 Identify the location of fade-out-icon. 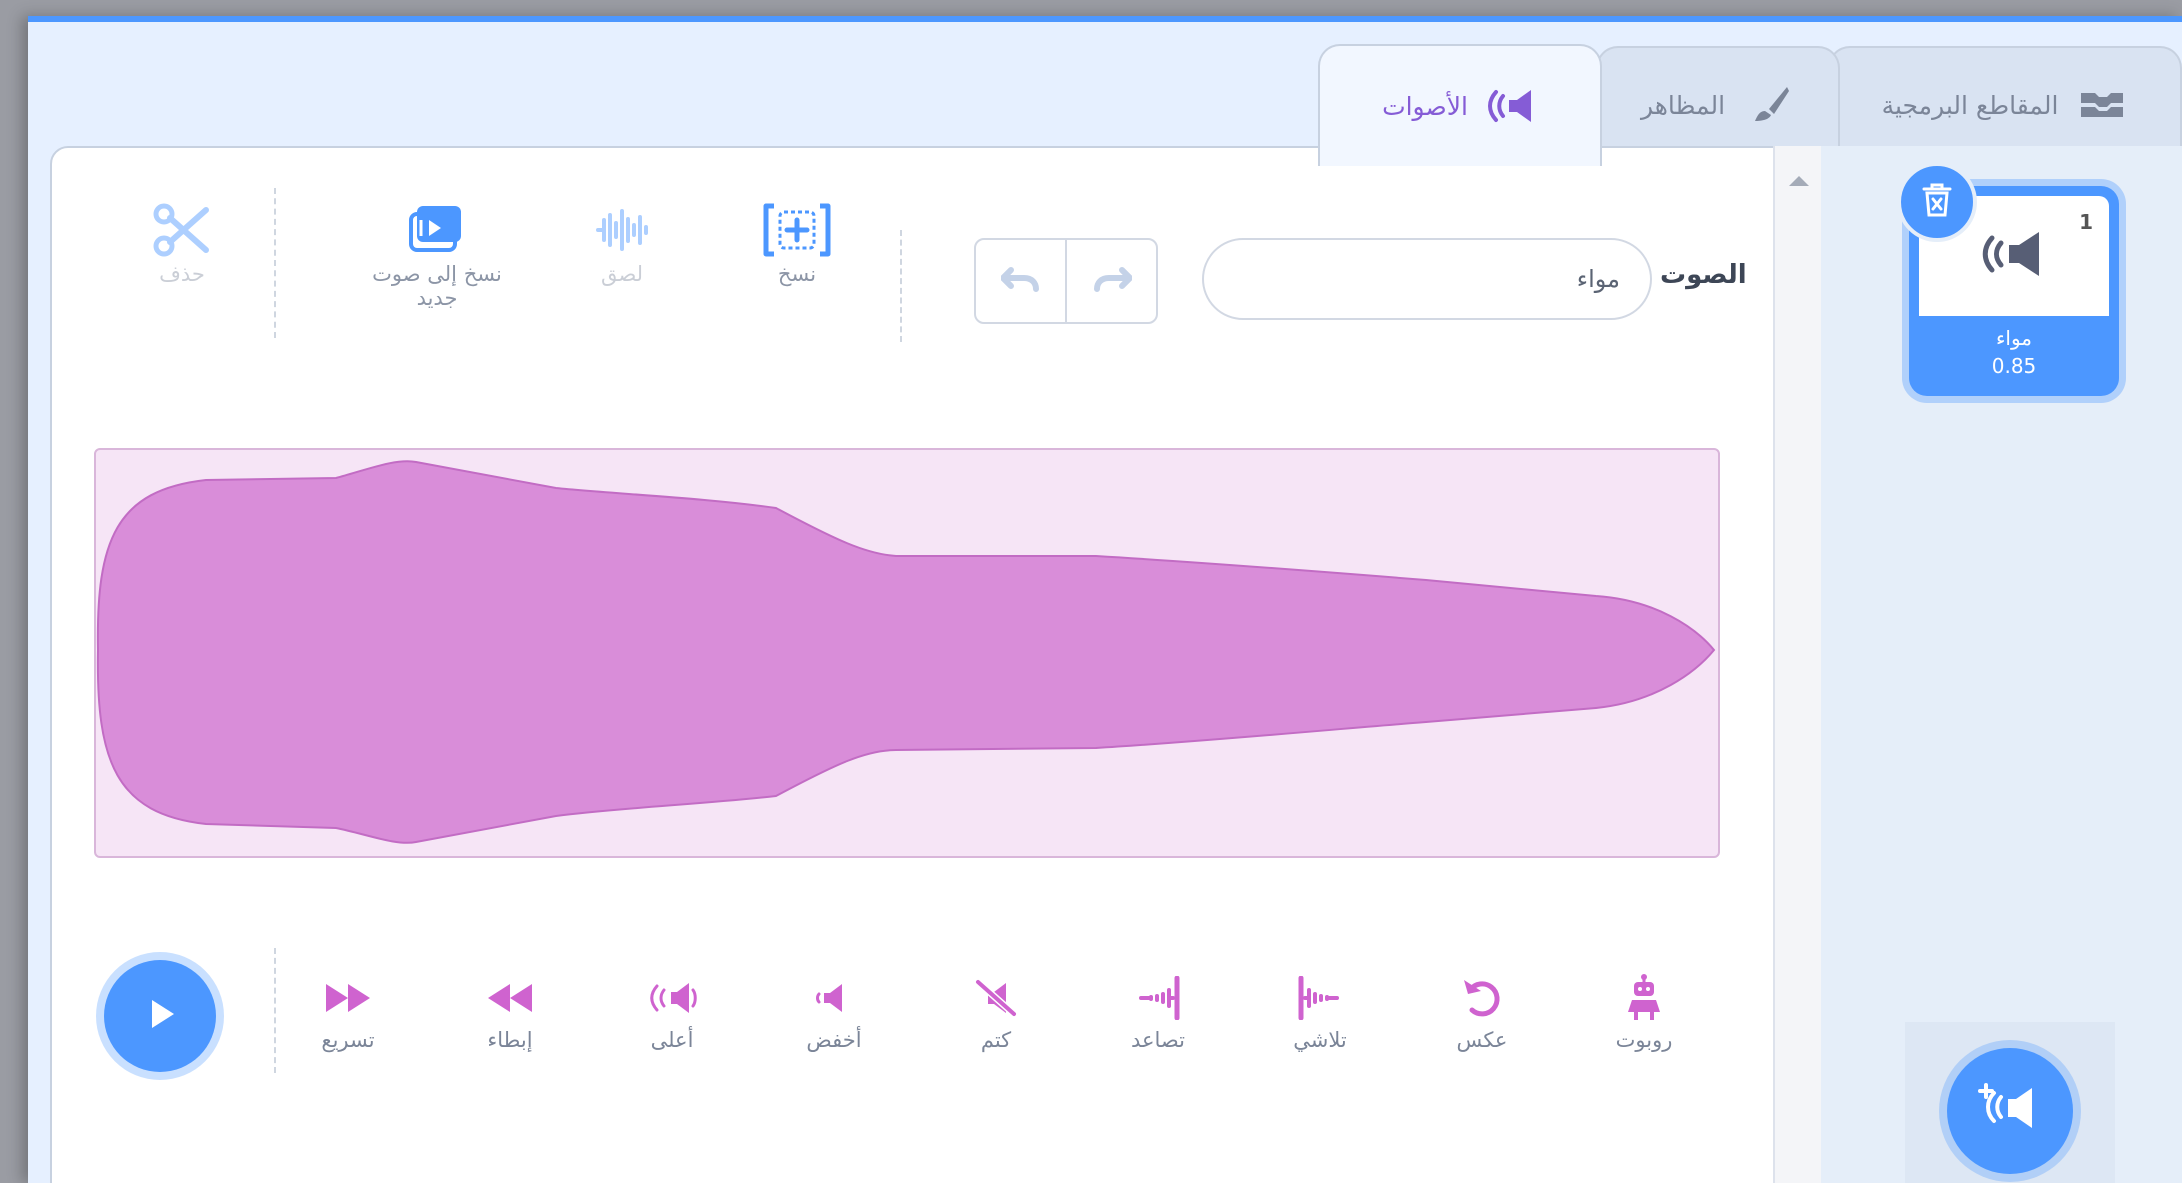
(1320, 998).